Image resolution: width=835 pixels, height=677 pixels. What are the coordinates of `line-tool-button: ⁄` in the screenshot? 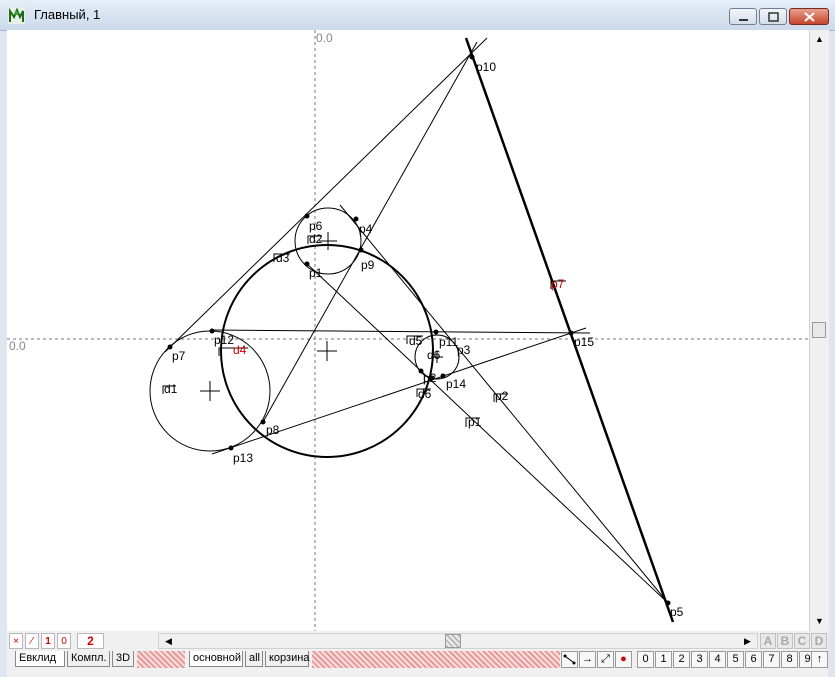 It's located at (32, 641).